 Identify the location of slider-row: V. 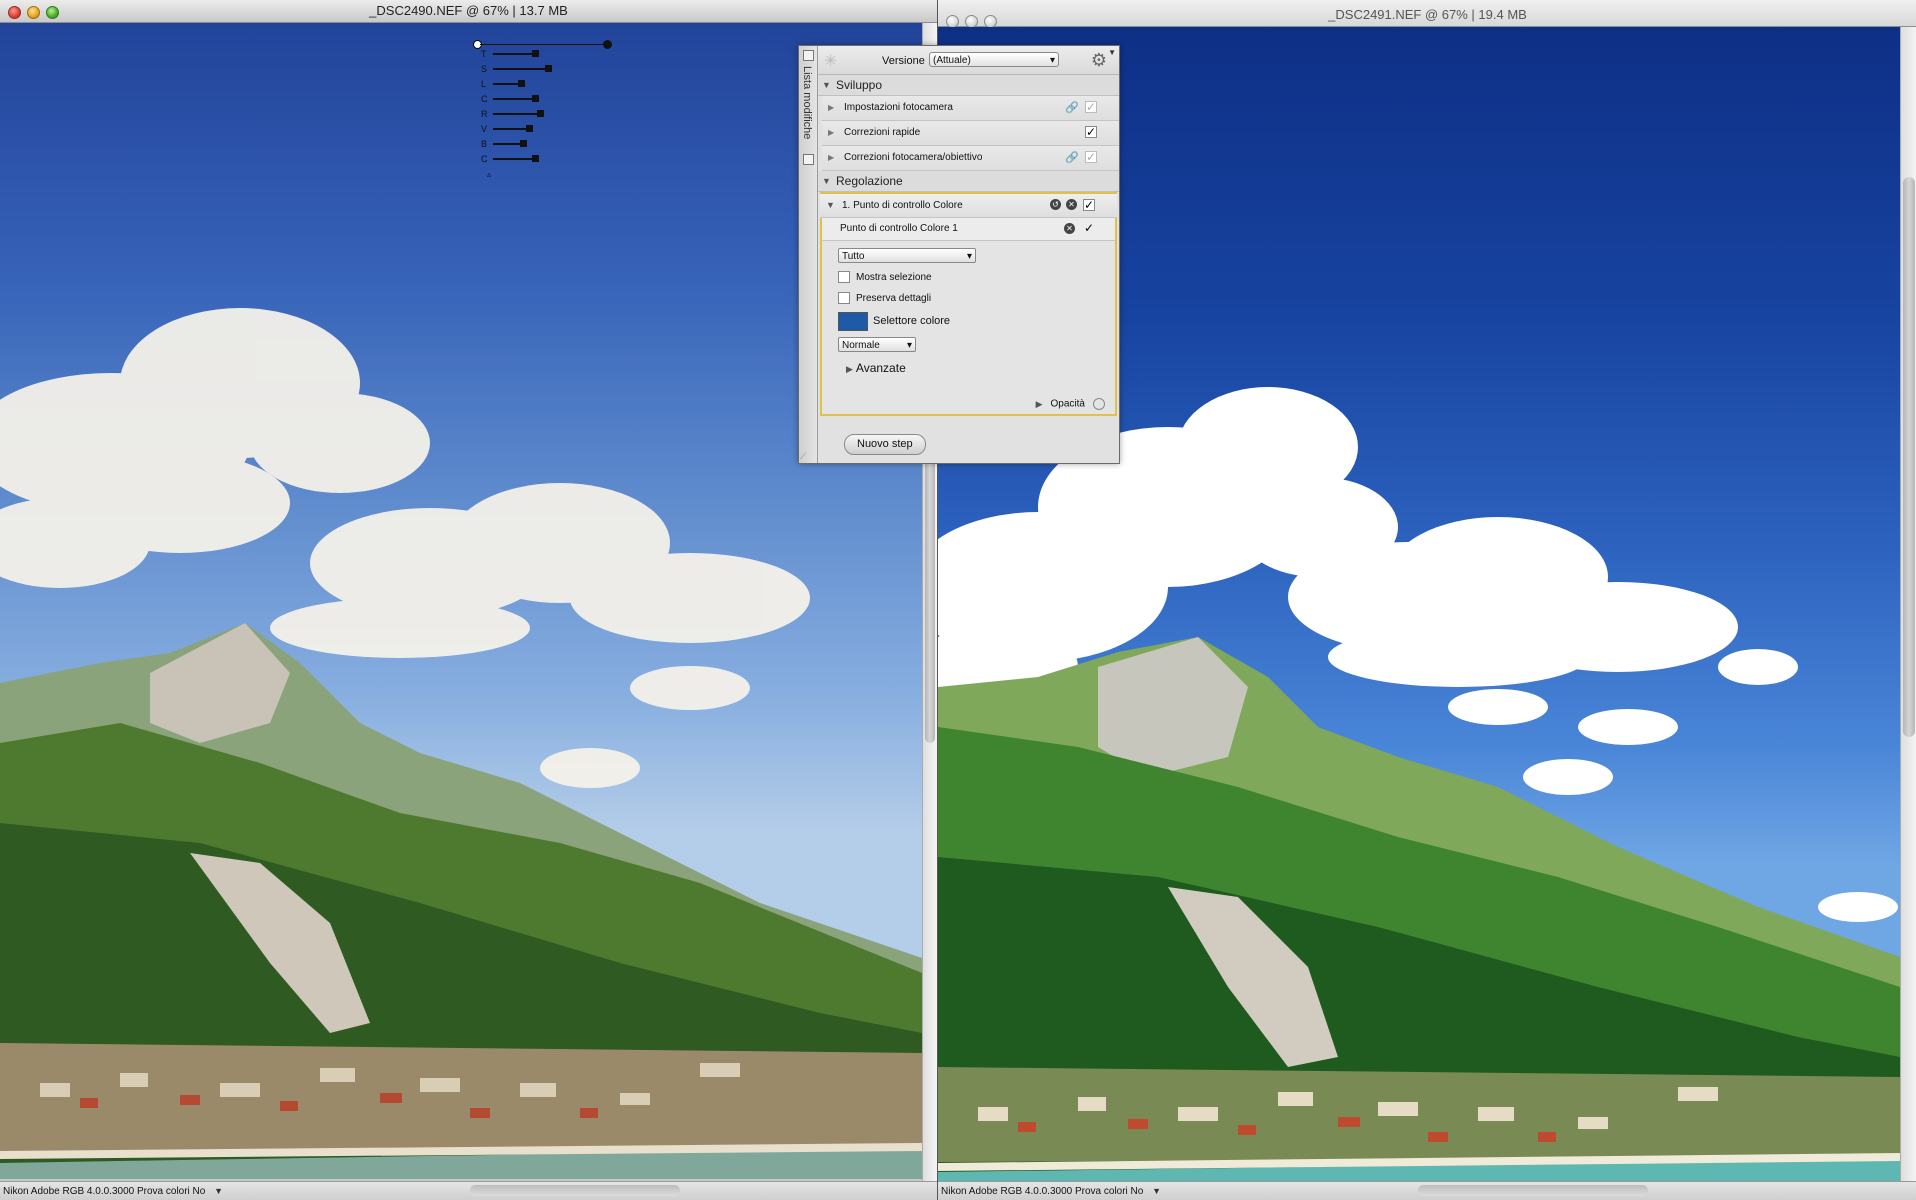
(545, 129).